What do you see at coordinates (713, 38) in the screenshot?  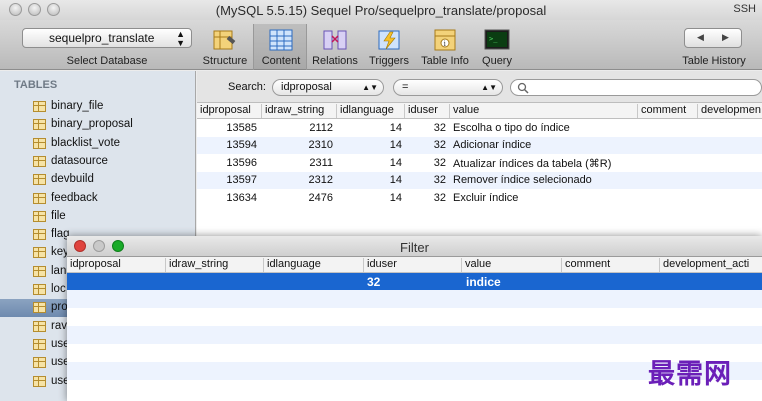 I see `table-history-stepper: ◀ ▶` at bounding box center [713, 38].